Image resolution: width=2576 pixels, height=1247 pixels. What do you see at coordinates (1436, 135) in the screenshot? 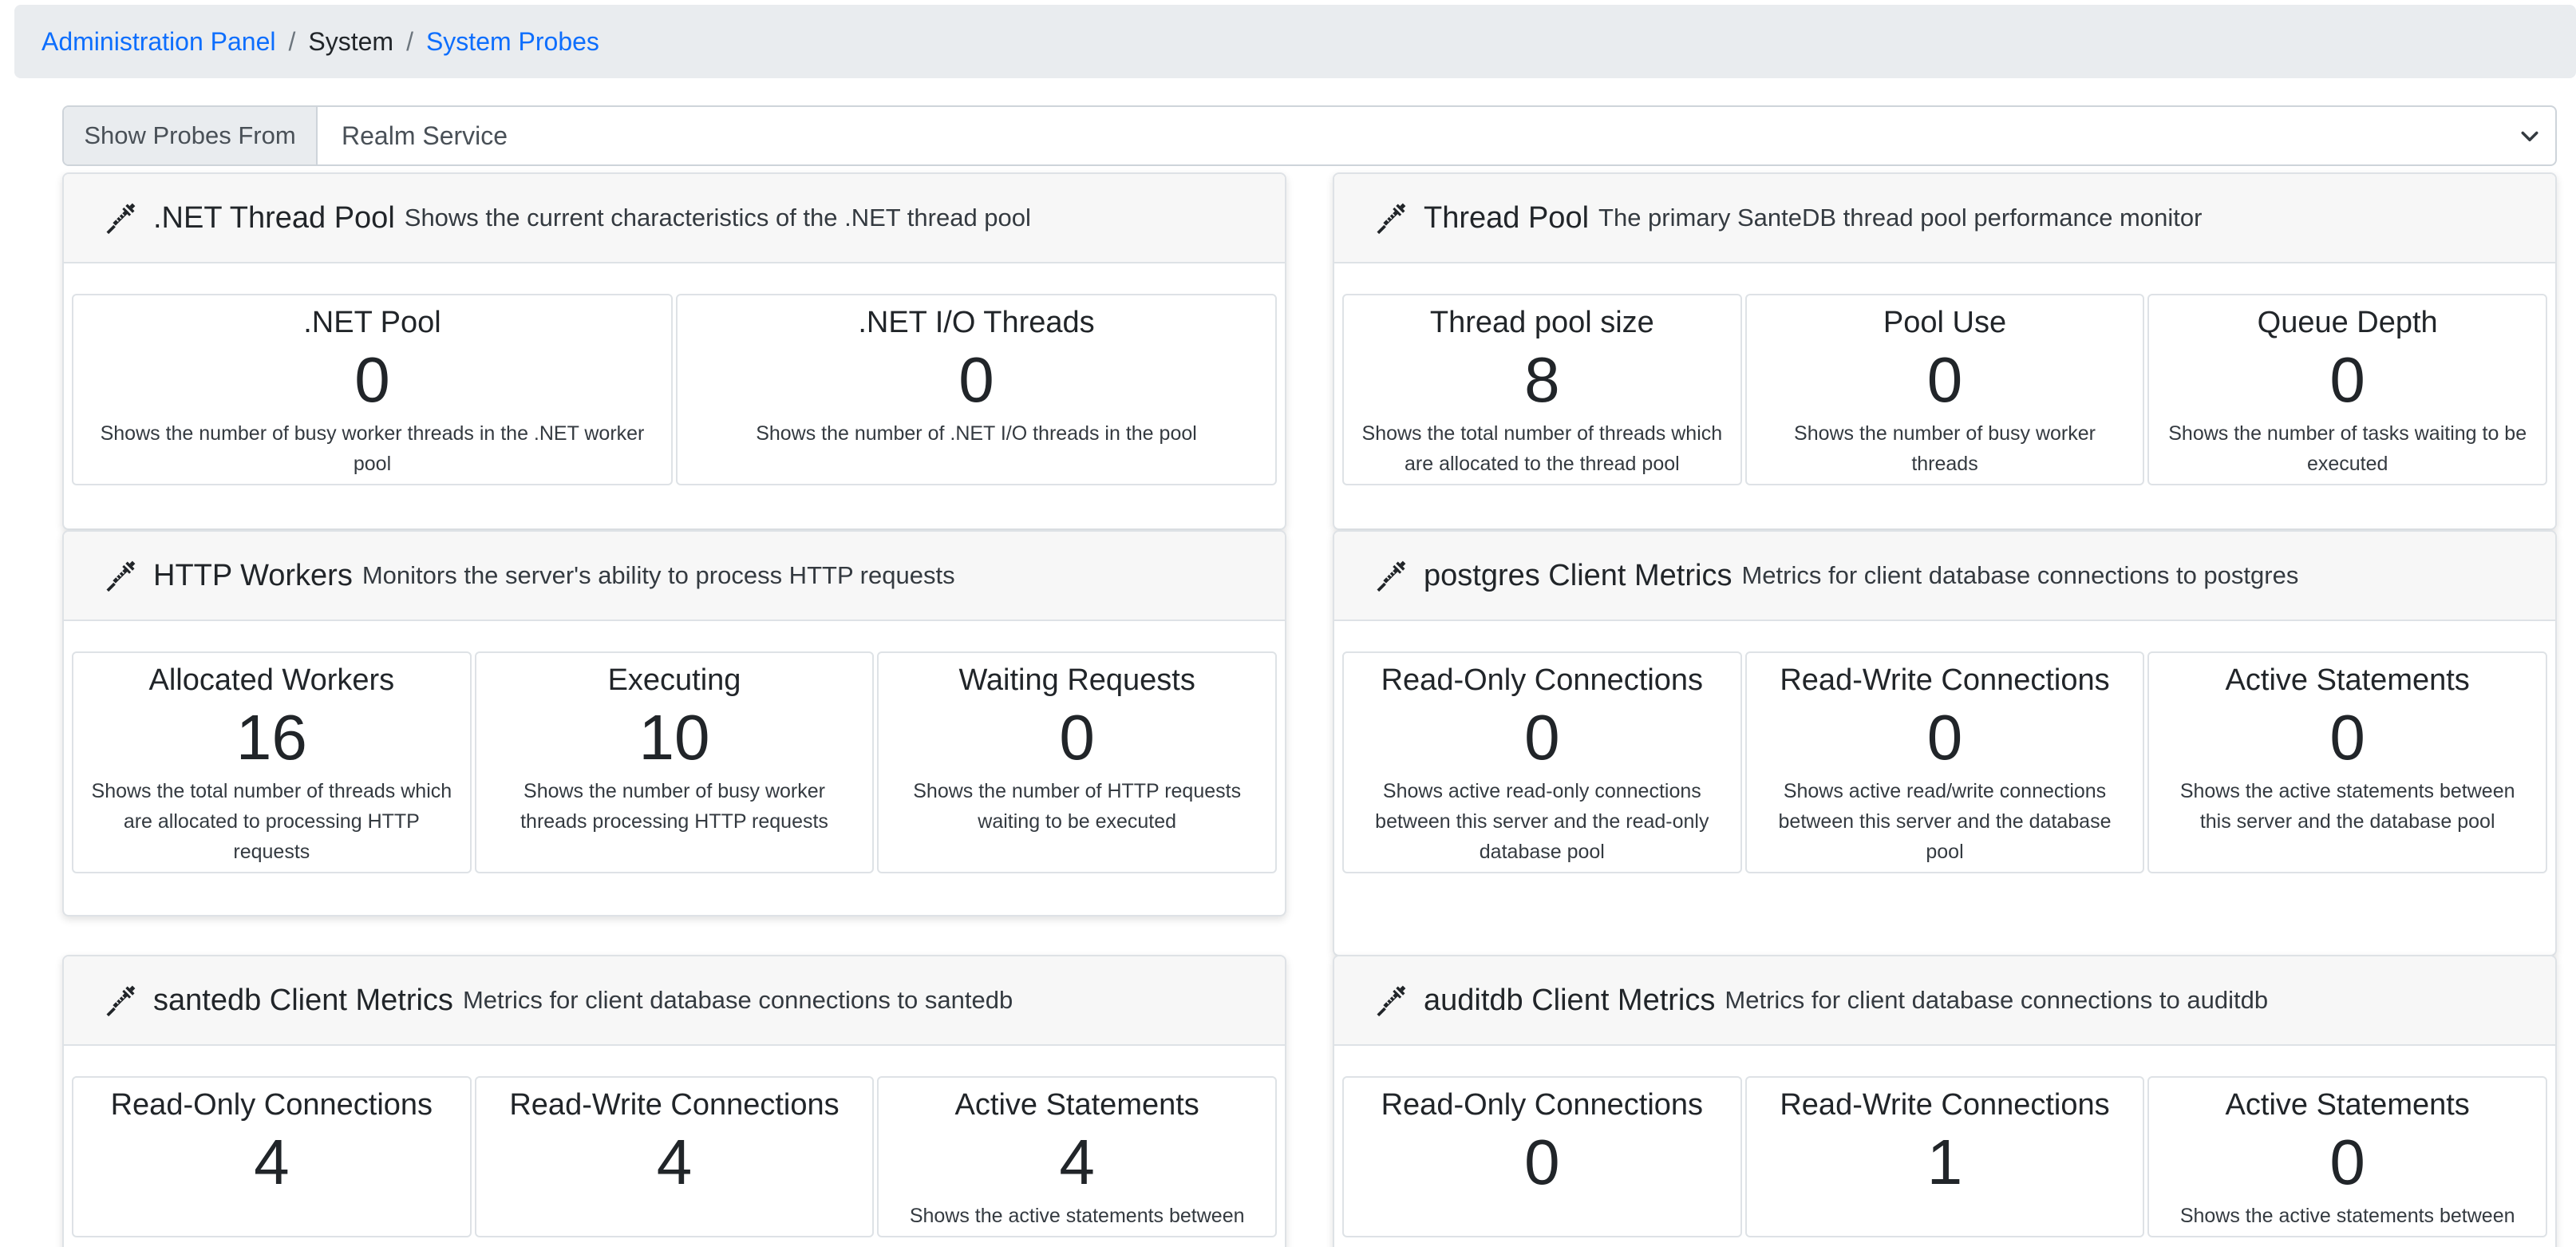
I see `probe-source-select: Realm Service` at bounding box center [1436, 135].